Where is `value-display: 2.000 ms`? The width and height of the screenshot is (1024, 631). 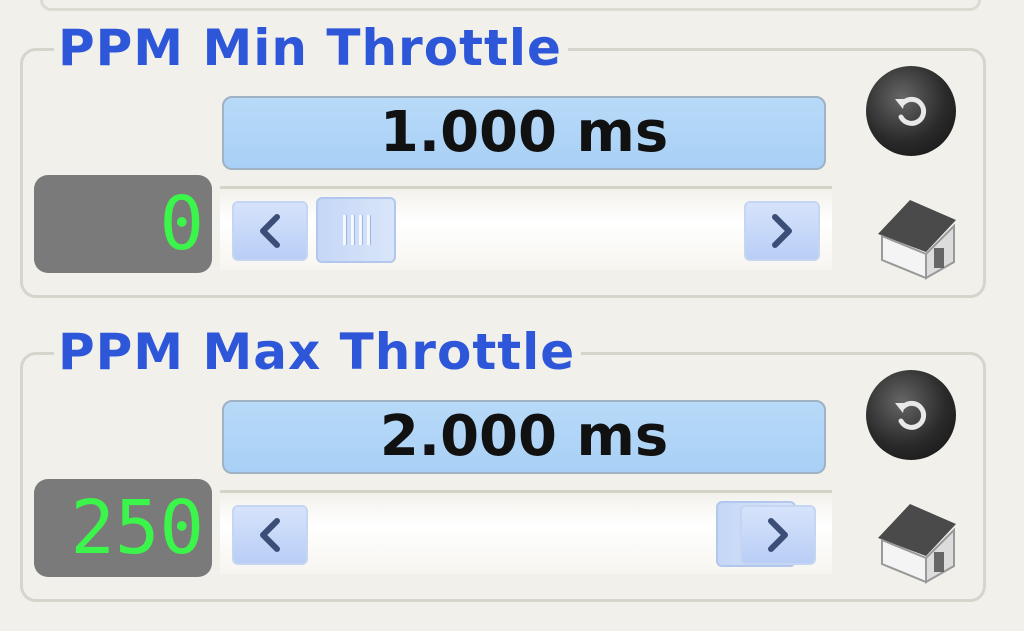 value-display: 2.000 ms is located at coordinates (524, 437).